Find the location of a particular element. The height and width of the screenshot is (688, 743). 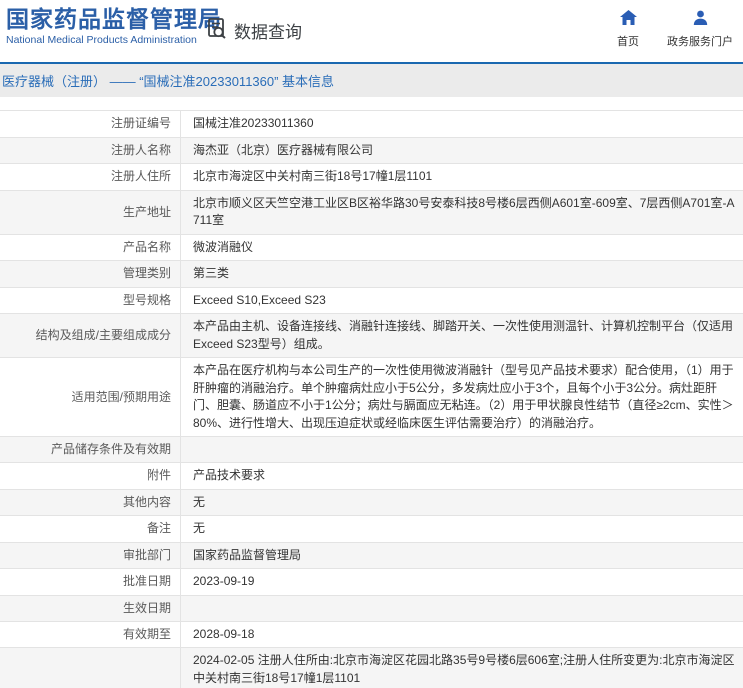

row-label: 其他内容 is located at coordinates (90, 502).